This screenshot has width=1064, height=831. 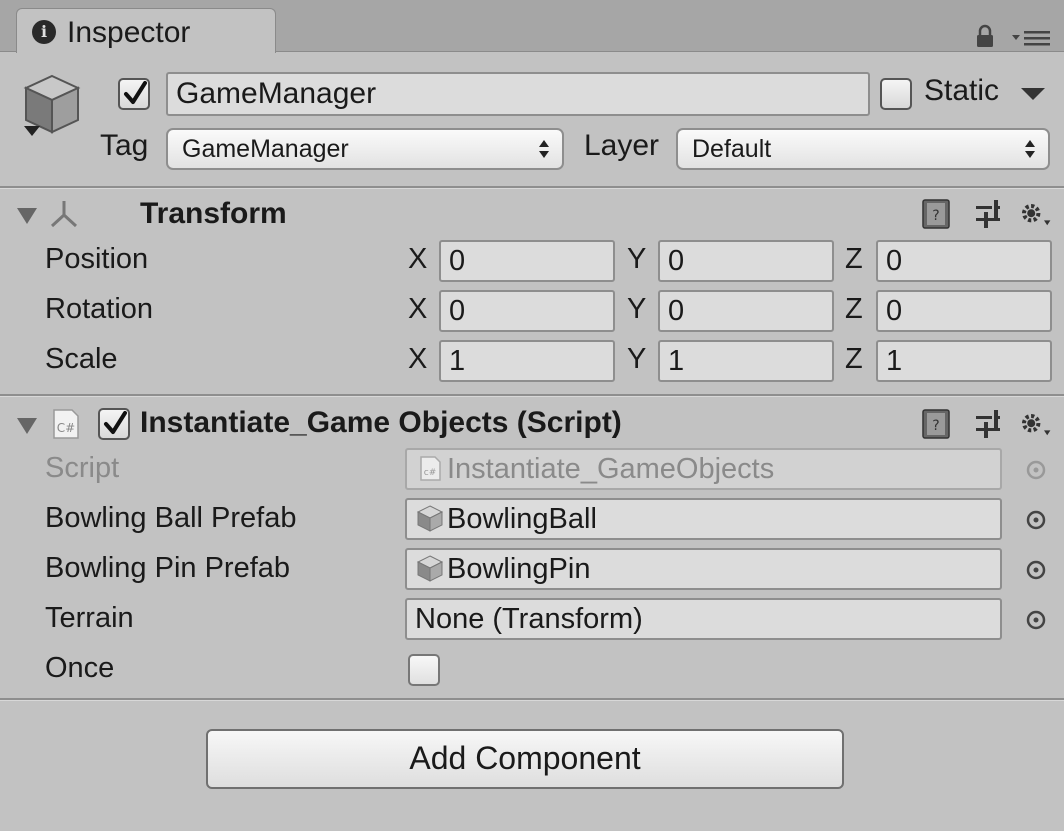 I want to click on rotation-x-field: 0, so click(x=527, y=311).